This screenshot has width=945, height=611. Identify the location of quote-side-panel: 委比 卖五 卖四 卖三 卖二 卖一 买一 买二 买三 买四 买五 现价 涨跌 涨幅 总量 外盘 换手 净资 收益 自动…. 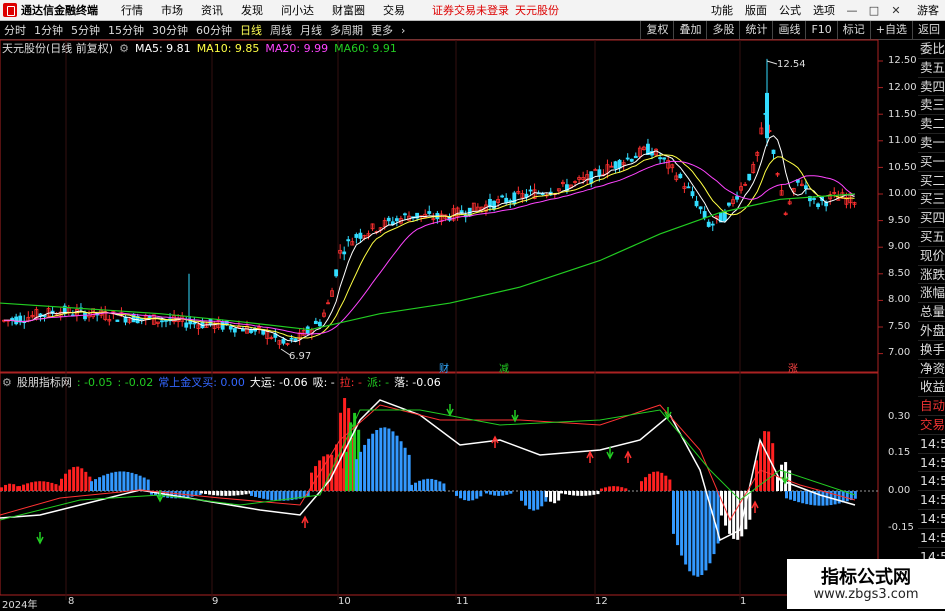
(931, 324).